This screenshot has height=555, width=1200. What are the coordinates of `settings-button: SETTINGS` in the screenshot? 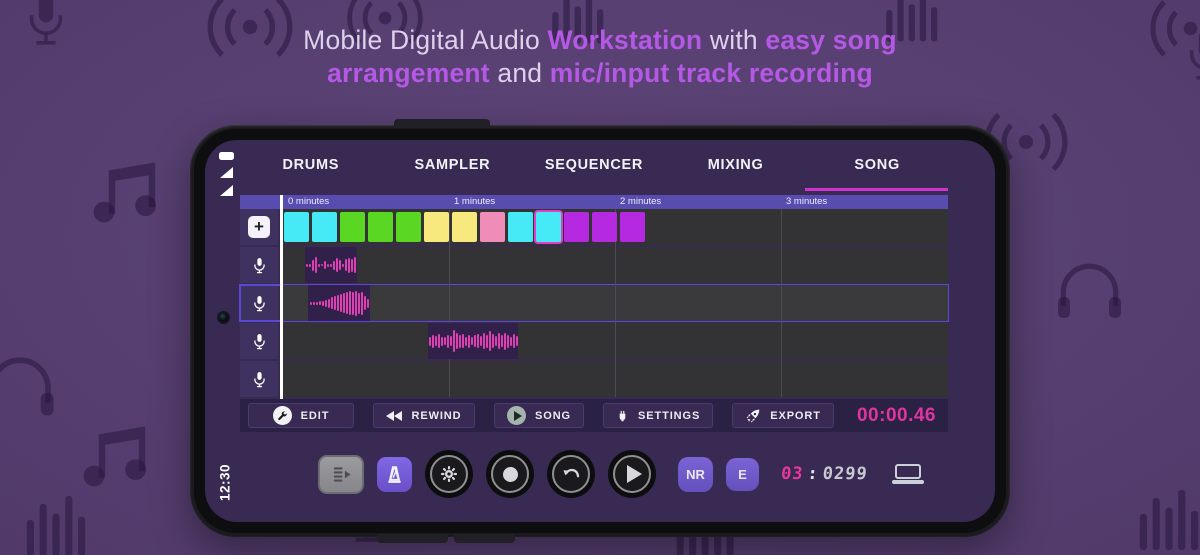 It's located at (658, 415).